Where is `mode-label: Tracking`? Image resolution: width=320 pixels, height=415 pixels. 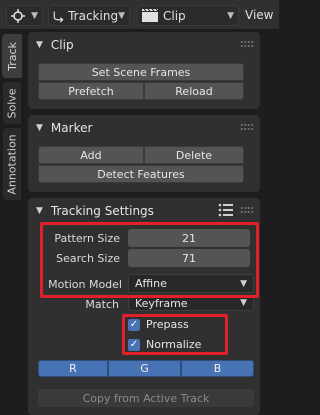
mode-label: Tracking is located at coordinates (93, 15).